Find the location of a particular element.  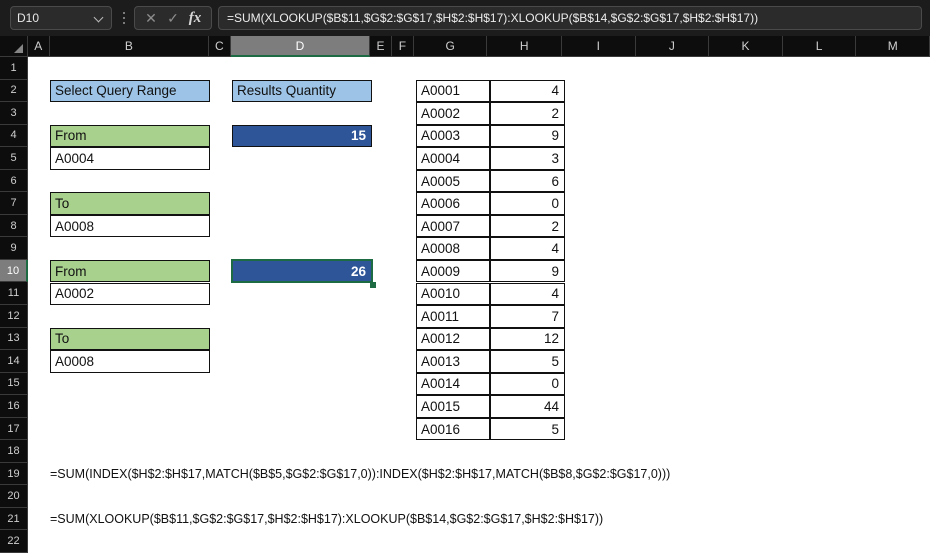

cell-h14-value: 5 is located at coordinates (527, 361).